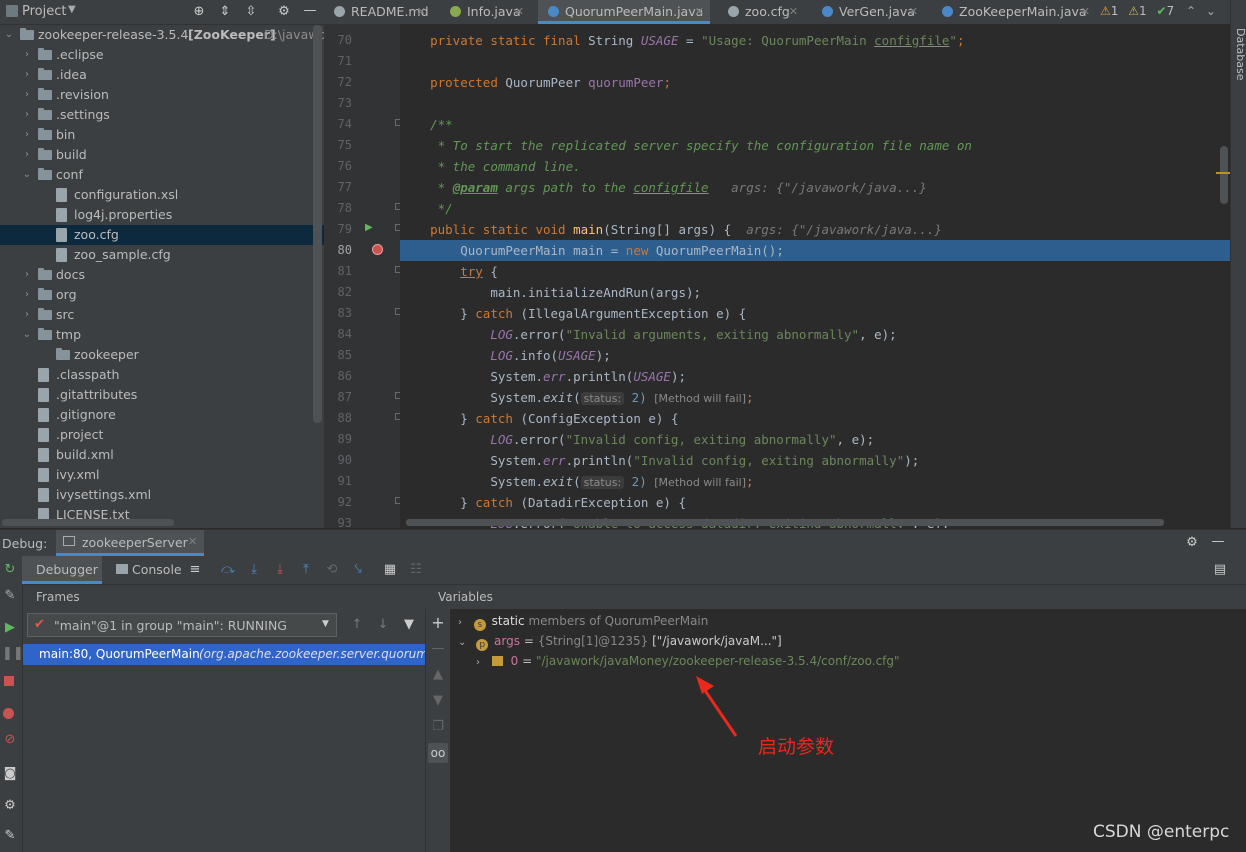 This screenshot has width=1246, height=852. What do you see at coordinates (10, 836) in the screenshot?
I see `pin-icon: ✎` at bounding box center [10, 836].